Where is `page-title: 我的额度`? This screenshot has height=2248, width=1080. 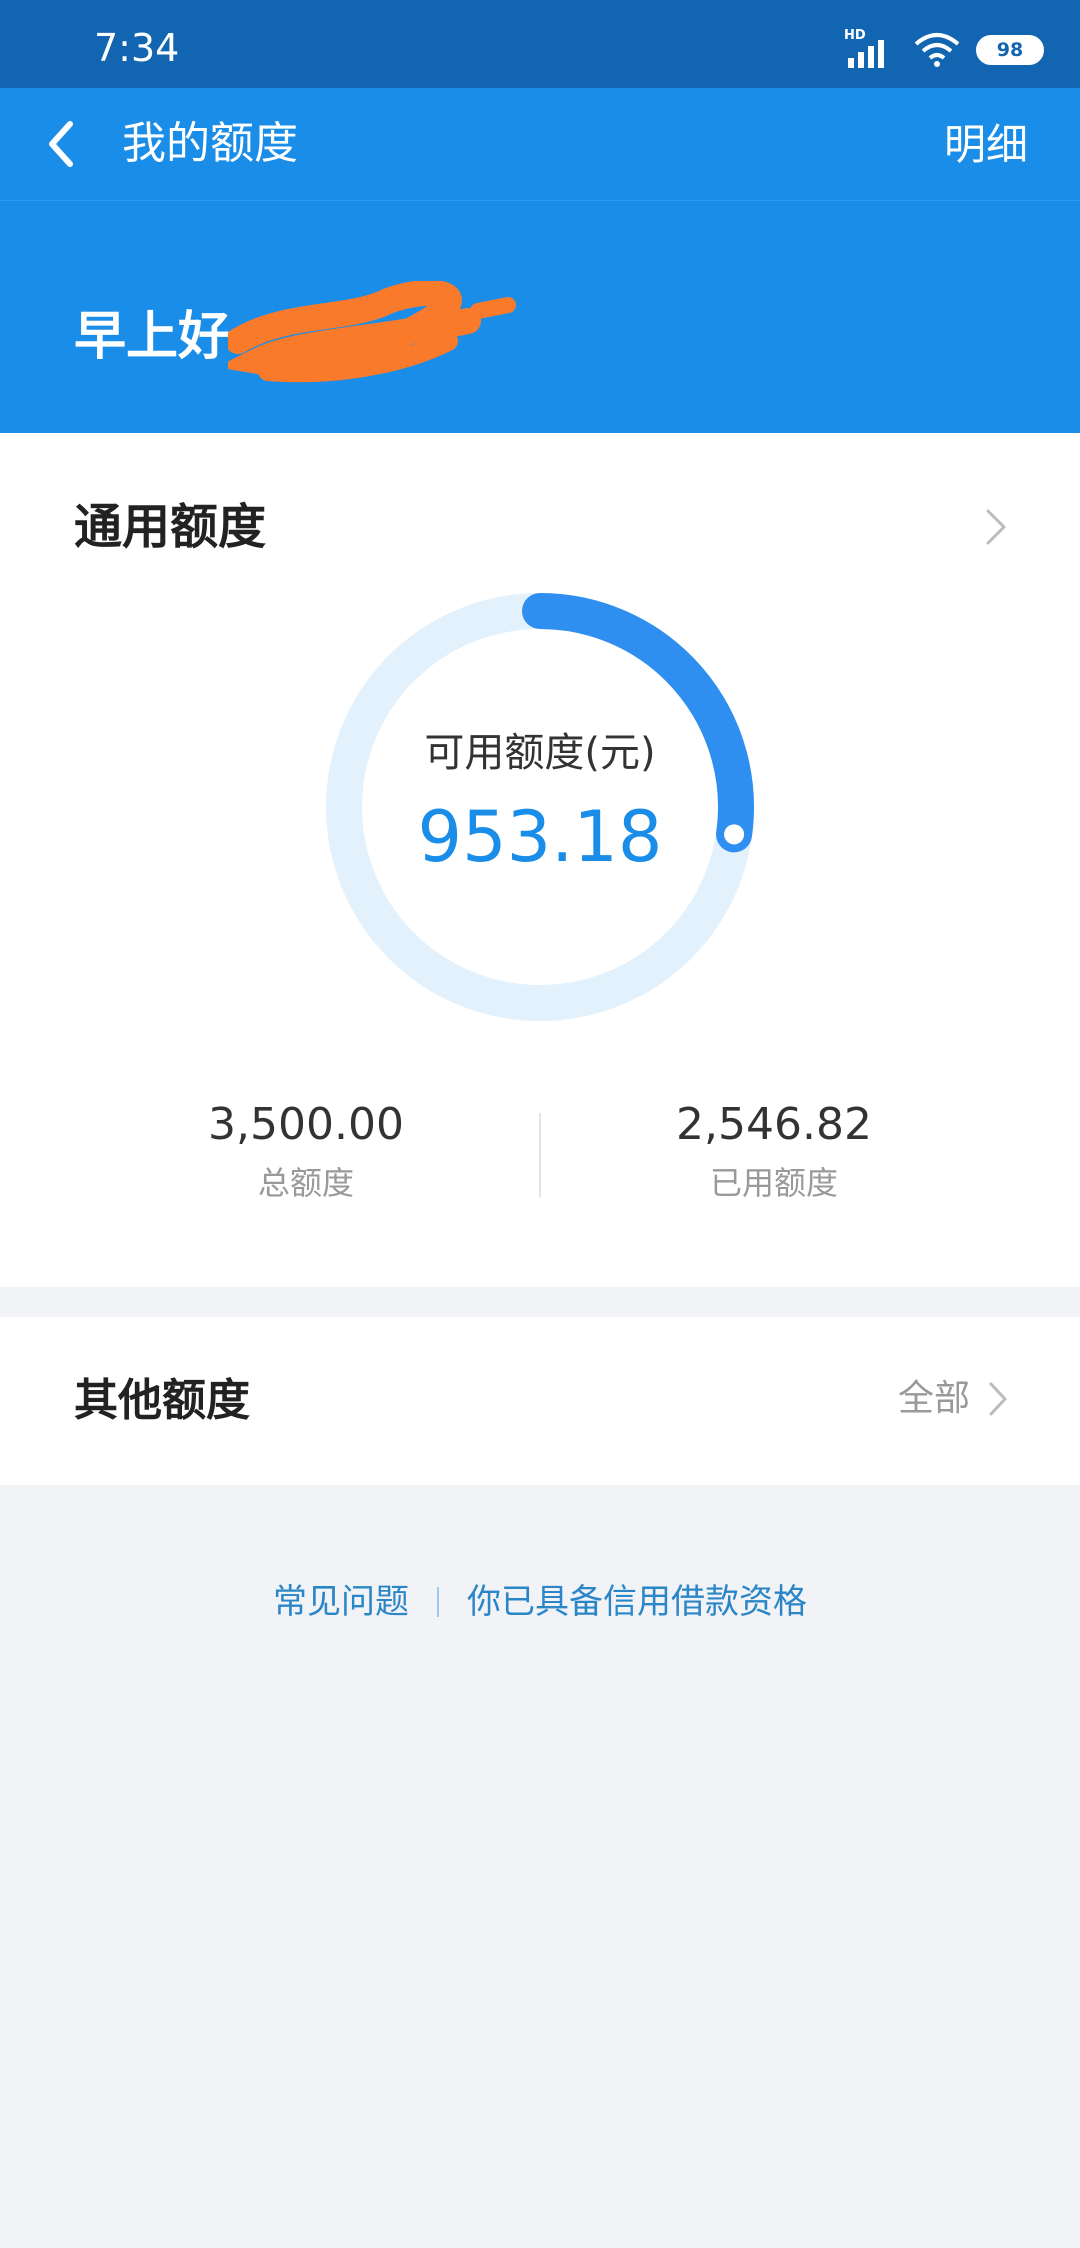
page-title: 我的额度 is located at coordinates (210, 143).